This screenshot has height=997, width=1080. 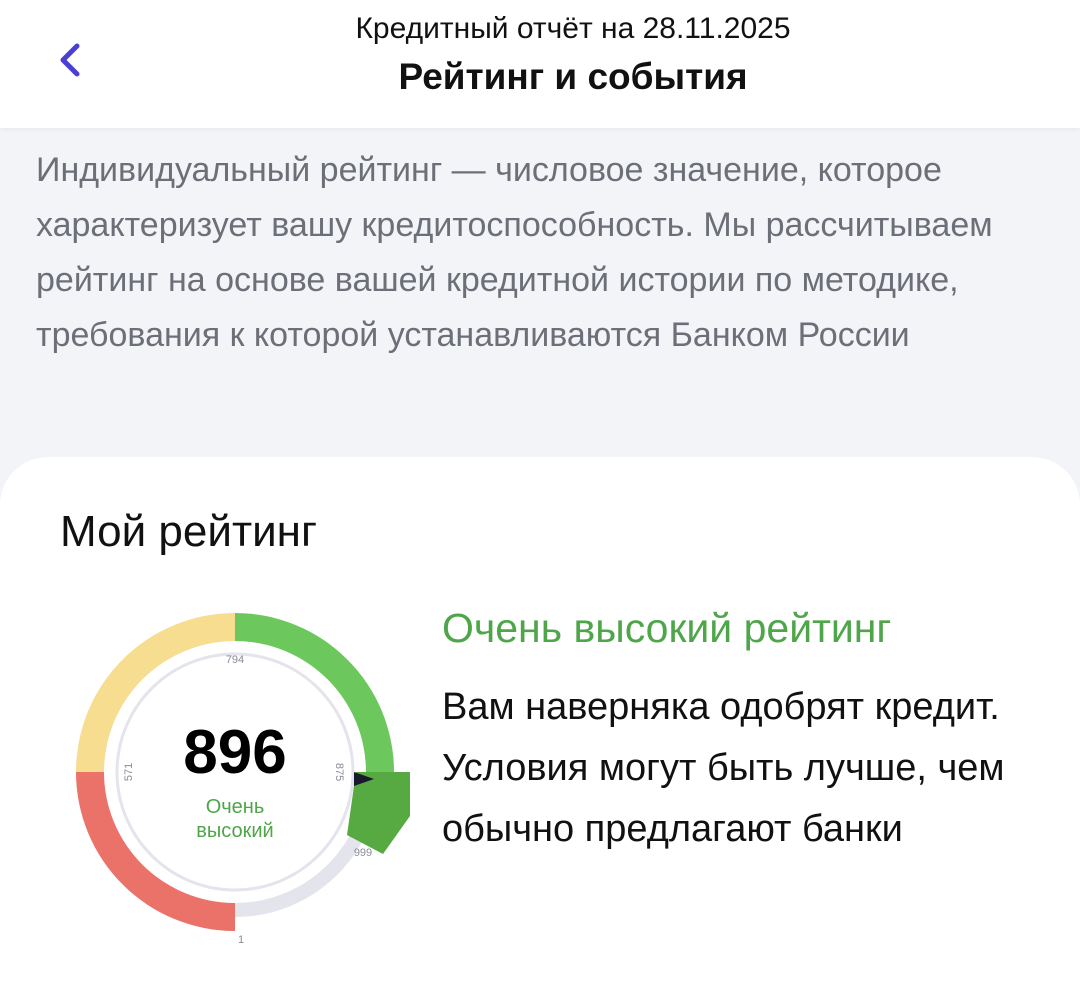 I want to click on rating-score: 896, so click(x=235, y=752).